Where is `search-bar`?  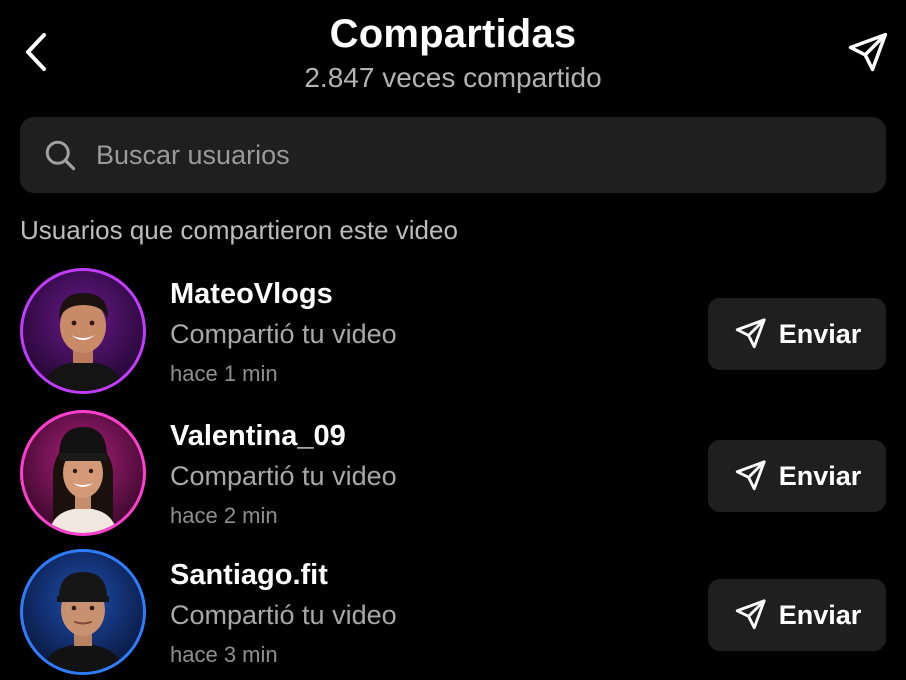 search-bar is located at coordinates (453, 155).